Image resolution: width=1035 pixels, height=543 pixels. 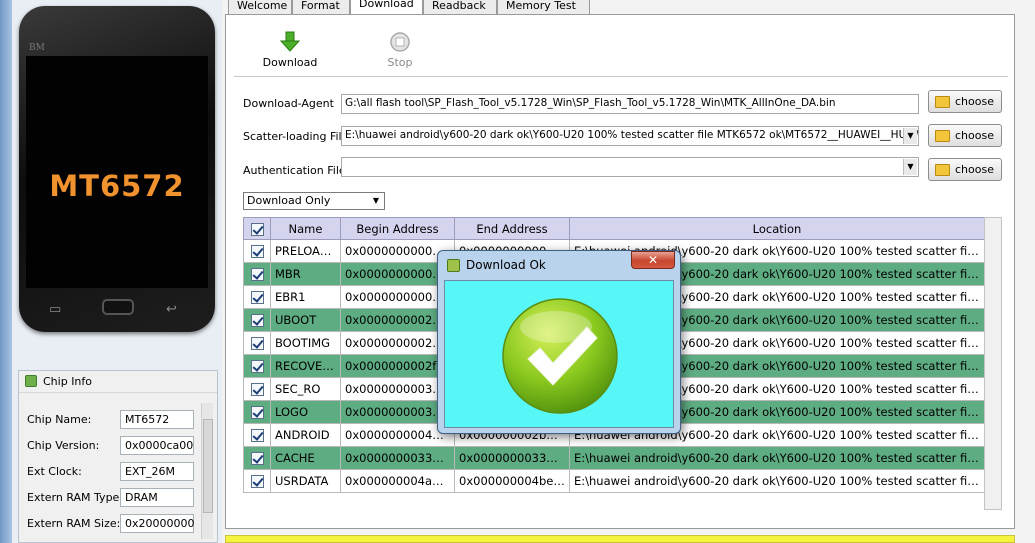 I want to click on partition-name-cell: BOOTIMG, so click(x=305, y=343).